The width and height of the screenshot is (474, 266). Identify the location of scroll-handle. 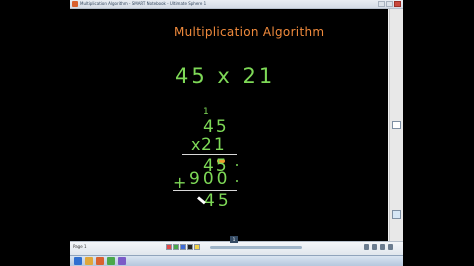
(396, 125).